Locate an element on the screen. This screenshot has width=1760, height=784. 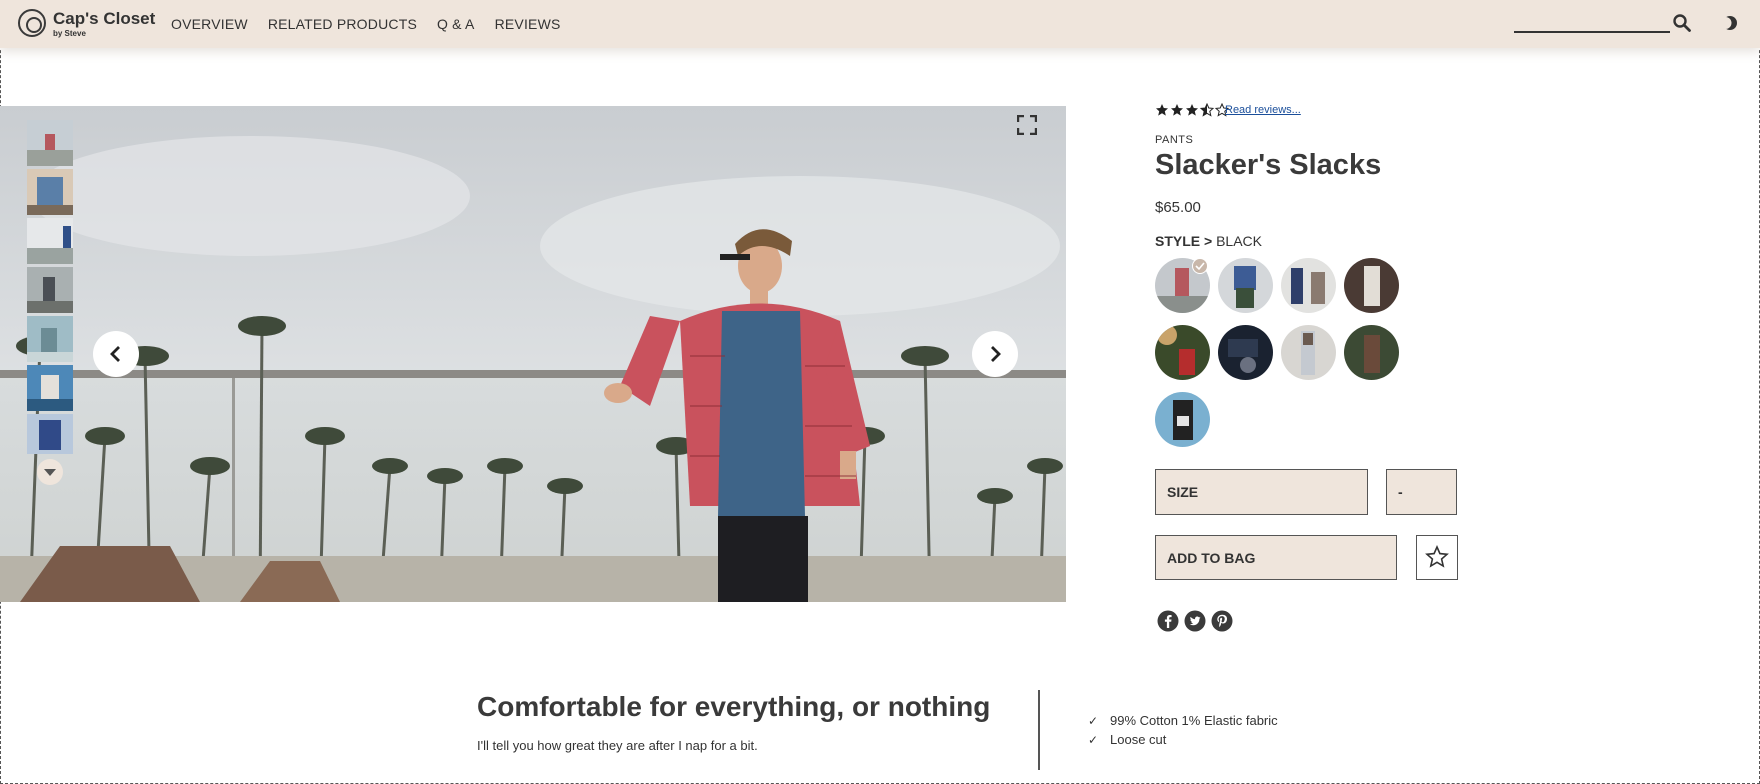
rating-stars-icon is located at coordinates (1193, 110).